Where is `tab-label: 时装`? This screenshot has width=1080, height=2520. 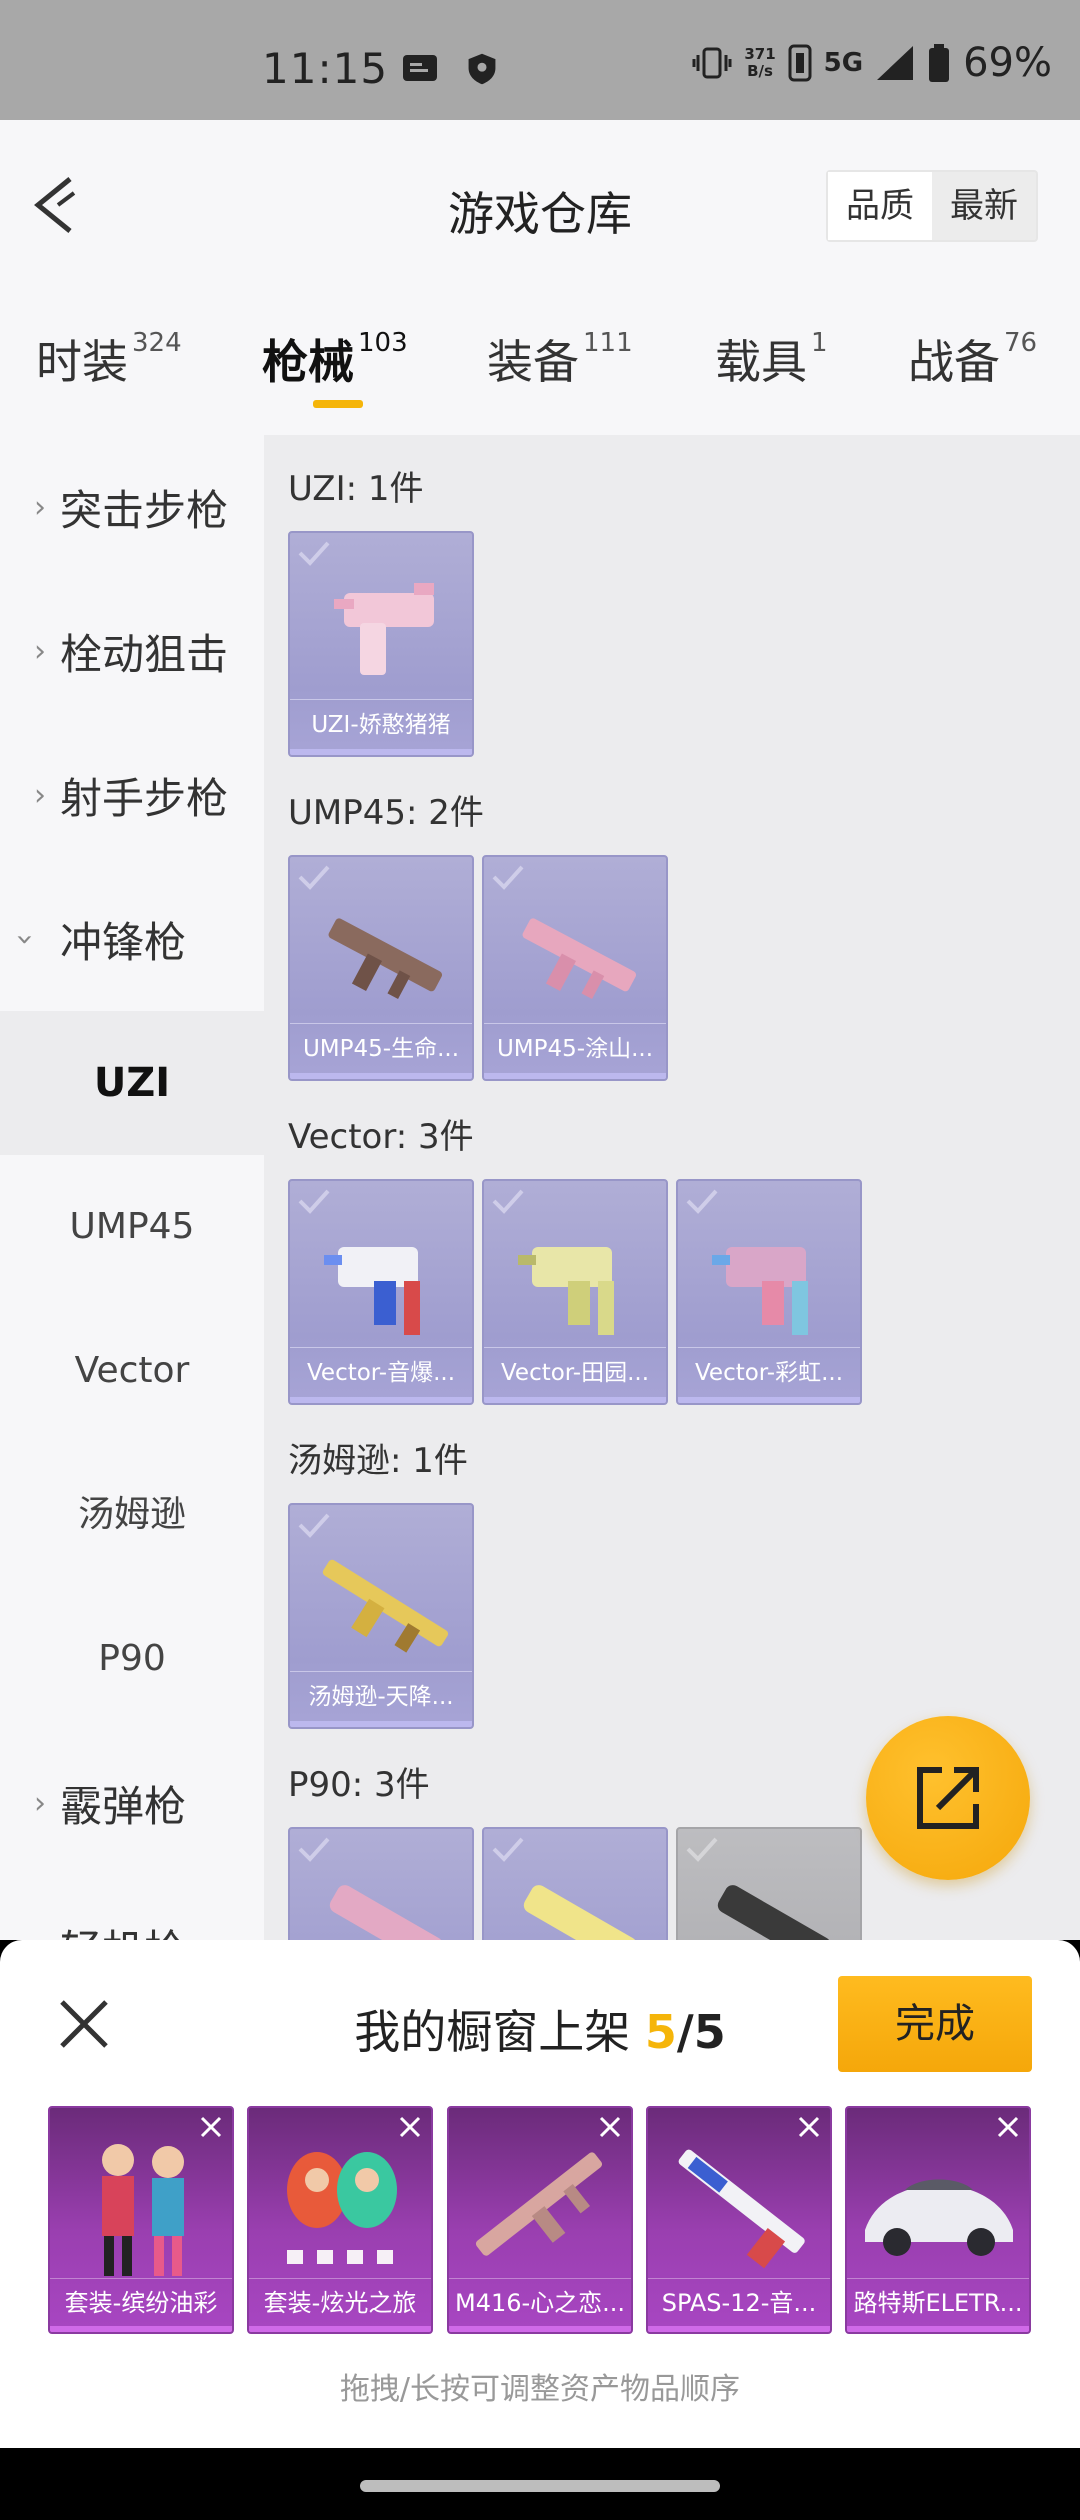
tab-label: 时装 is located at coordinates (82, 362).